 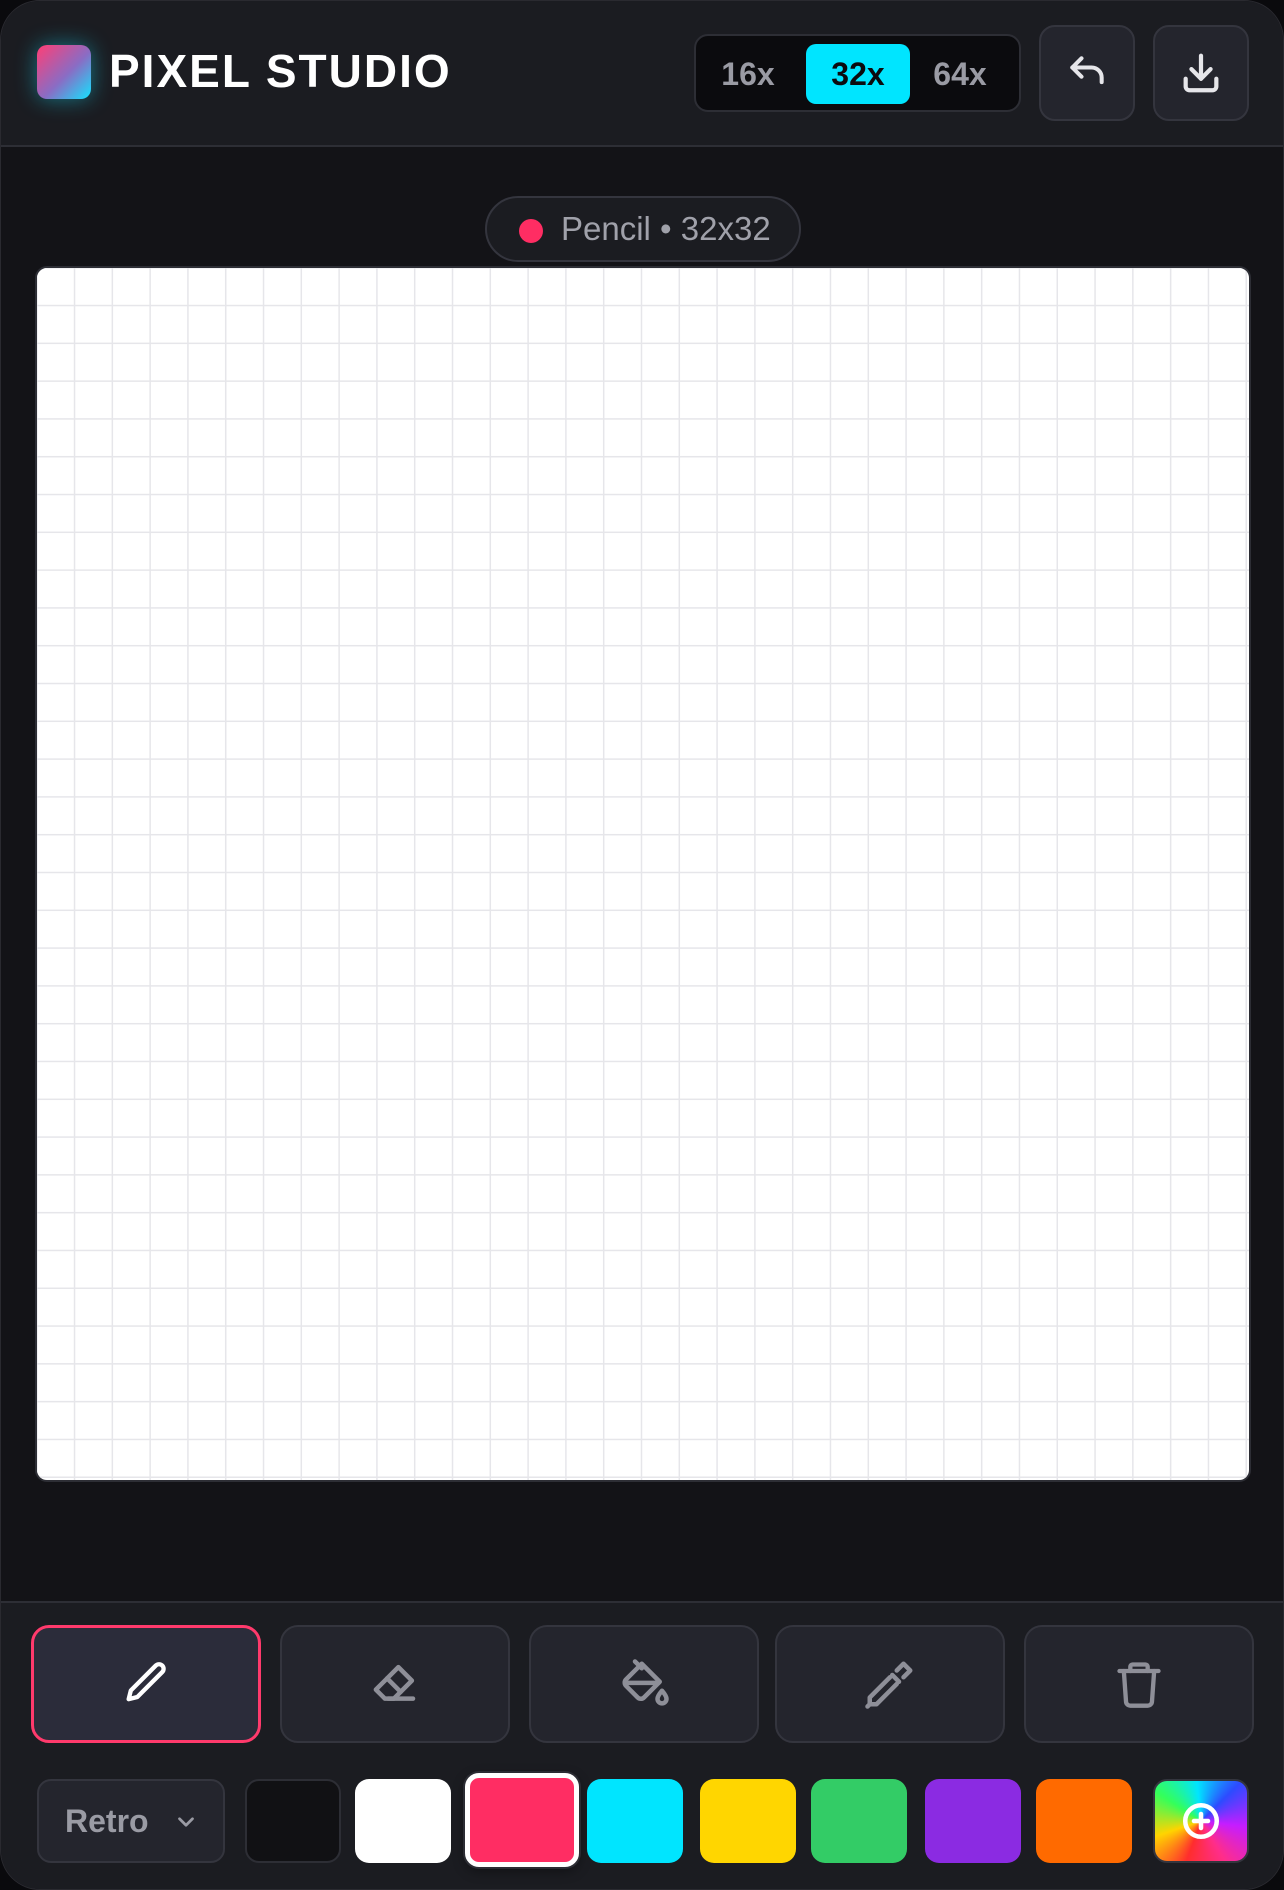 I want to click on fill-tool-button, so click(x=644, y=1684).